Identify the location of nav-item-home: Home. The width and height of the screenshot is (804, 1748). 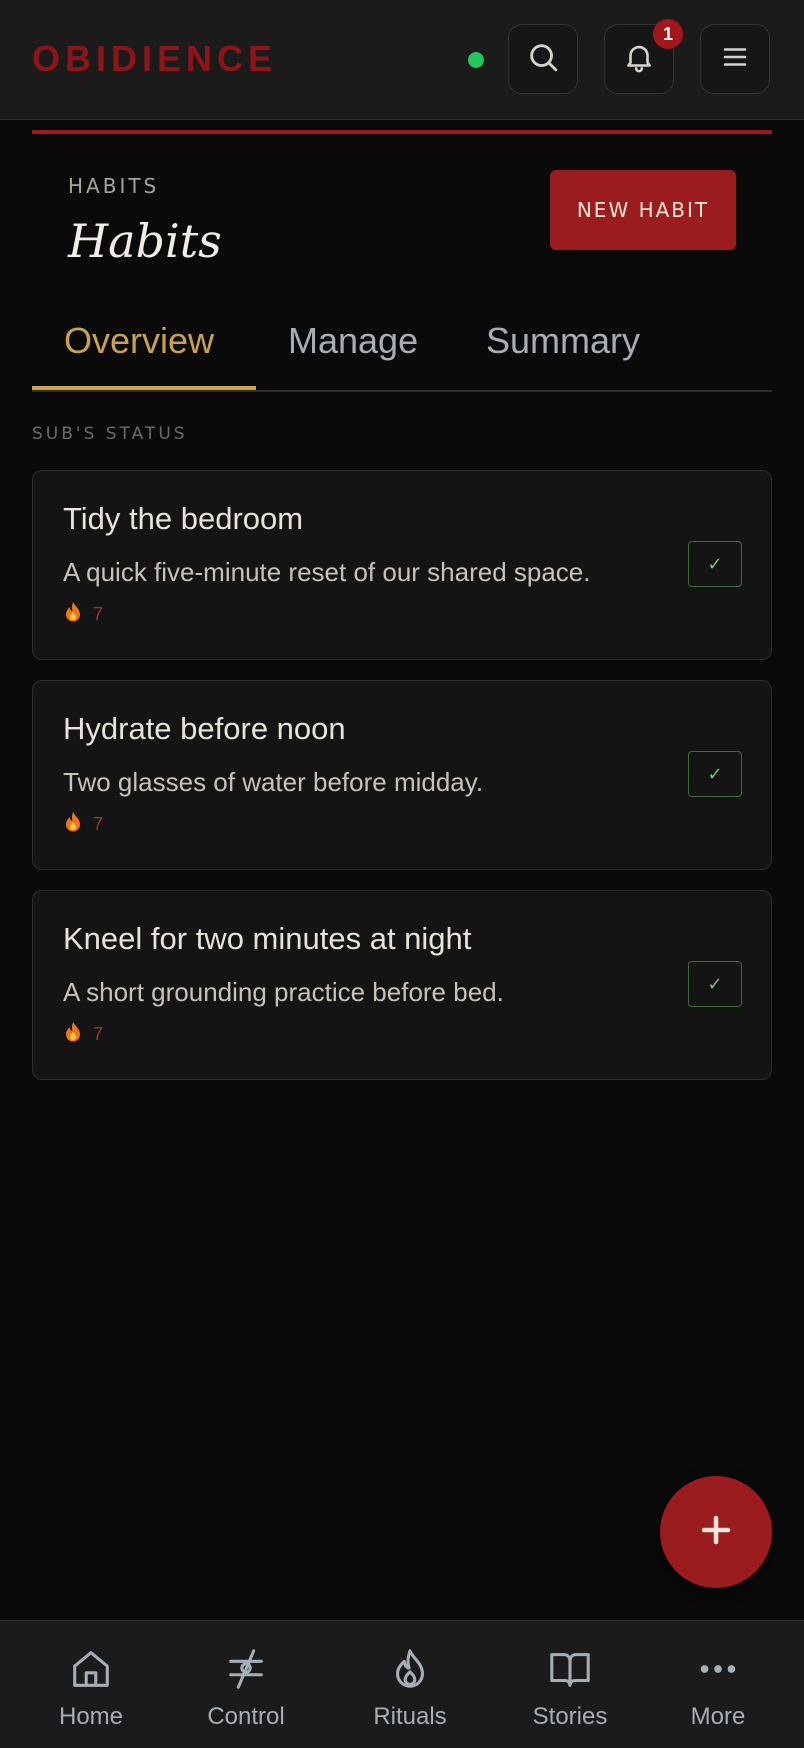
(91, 1687).